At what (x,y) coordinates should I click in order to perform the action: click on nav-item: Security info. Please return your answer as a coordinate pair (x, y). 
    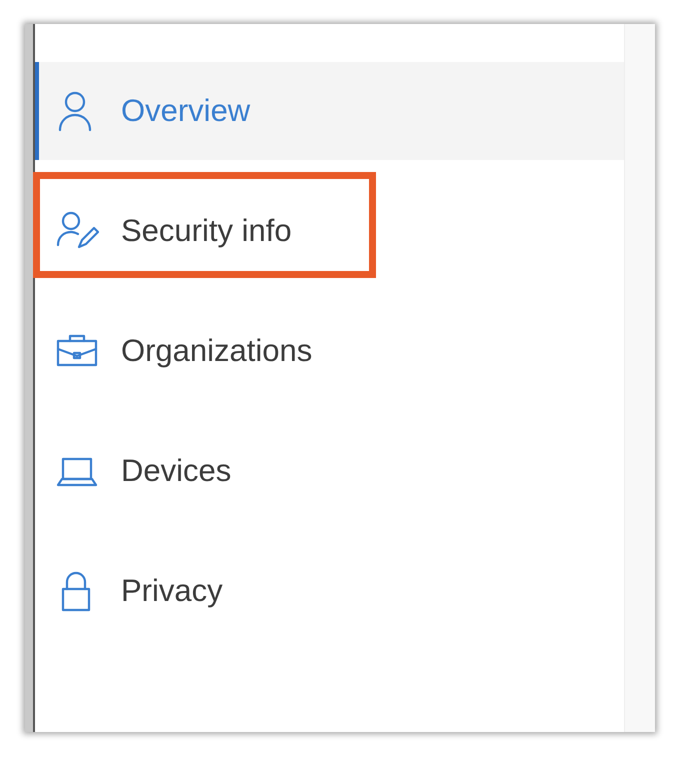
    Looking at the image, I should click on (329, 231).